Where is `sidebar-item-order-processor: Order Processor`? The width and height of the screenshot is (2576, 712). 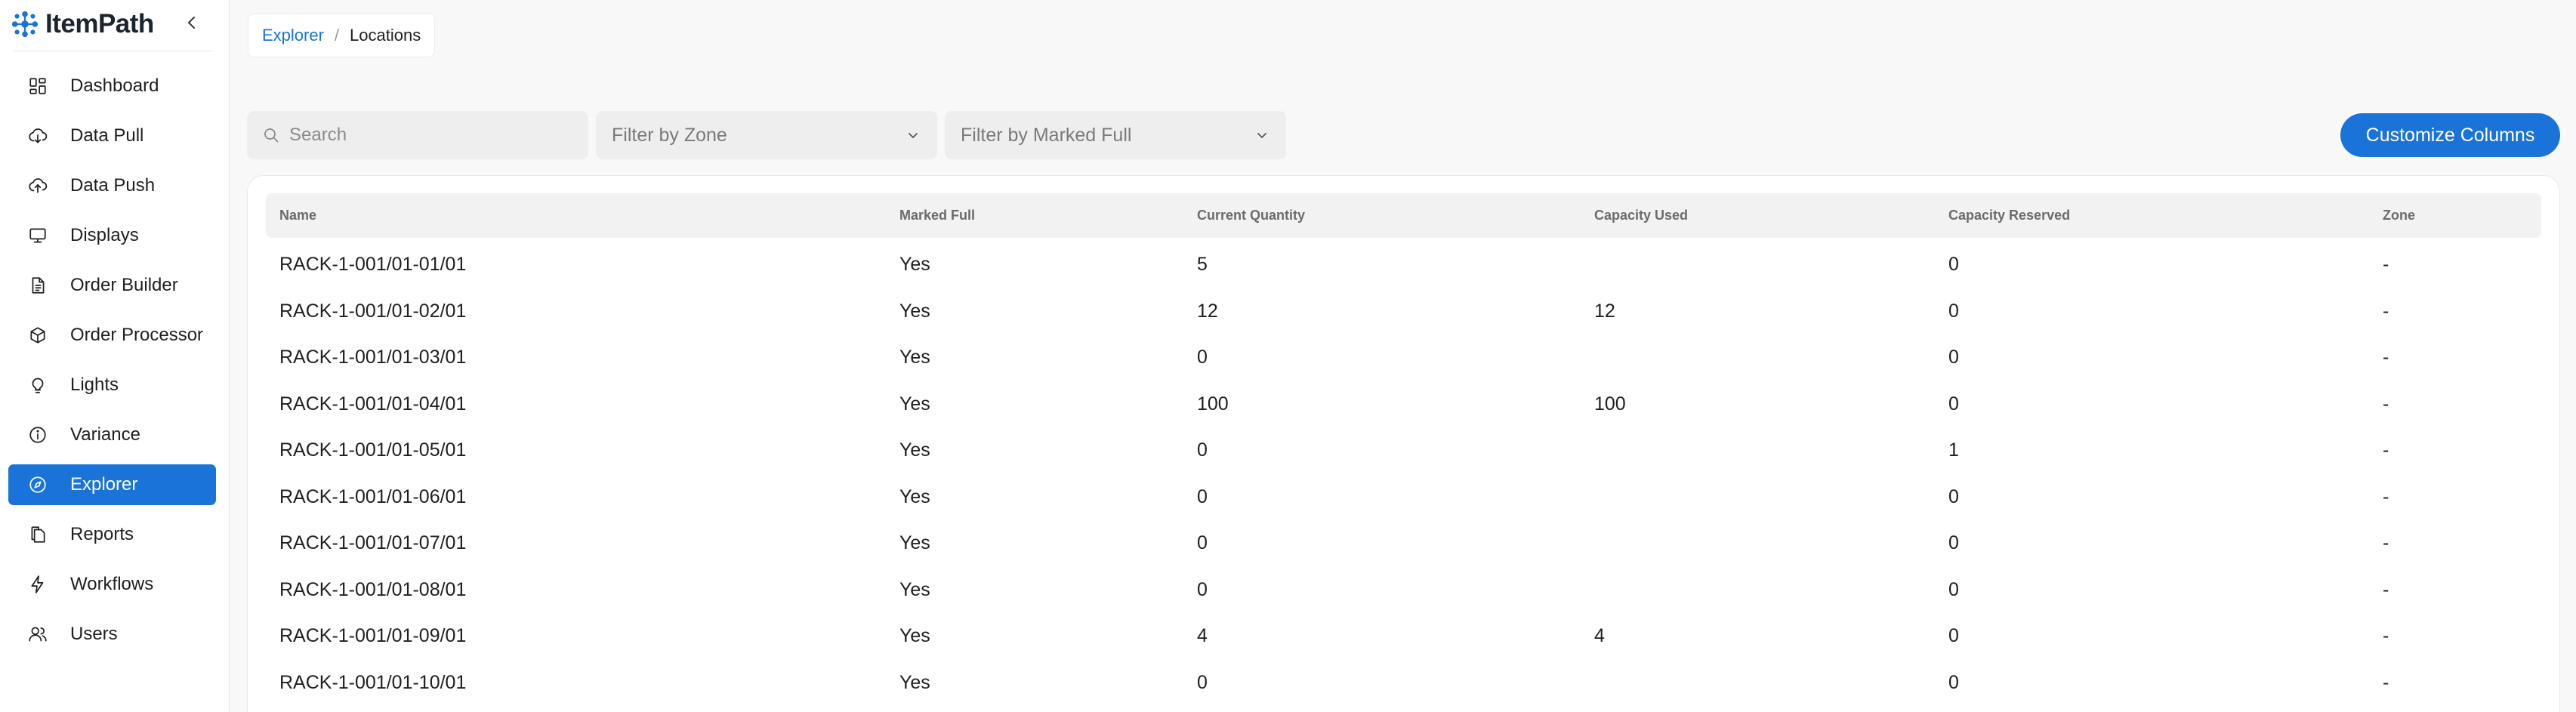 sidebar-item-order-processor: Order Processor is located at coordinates (112, 335).